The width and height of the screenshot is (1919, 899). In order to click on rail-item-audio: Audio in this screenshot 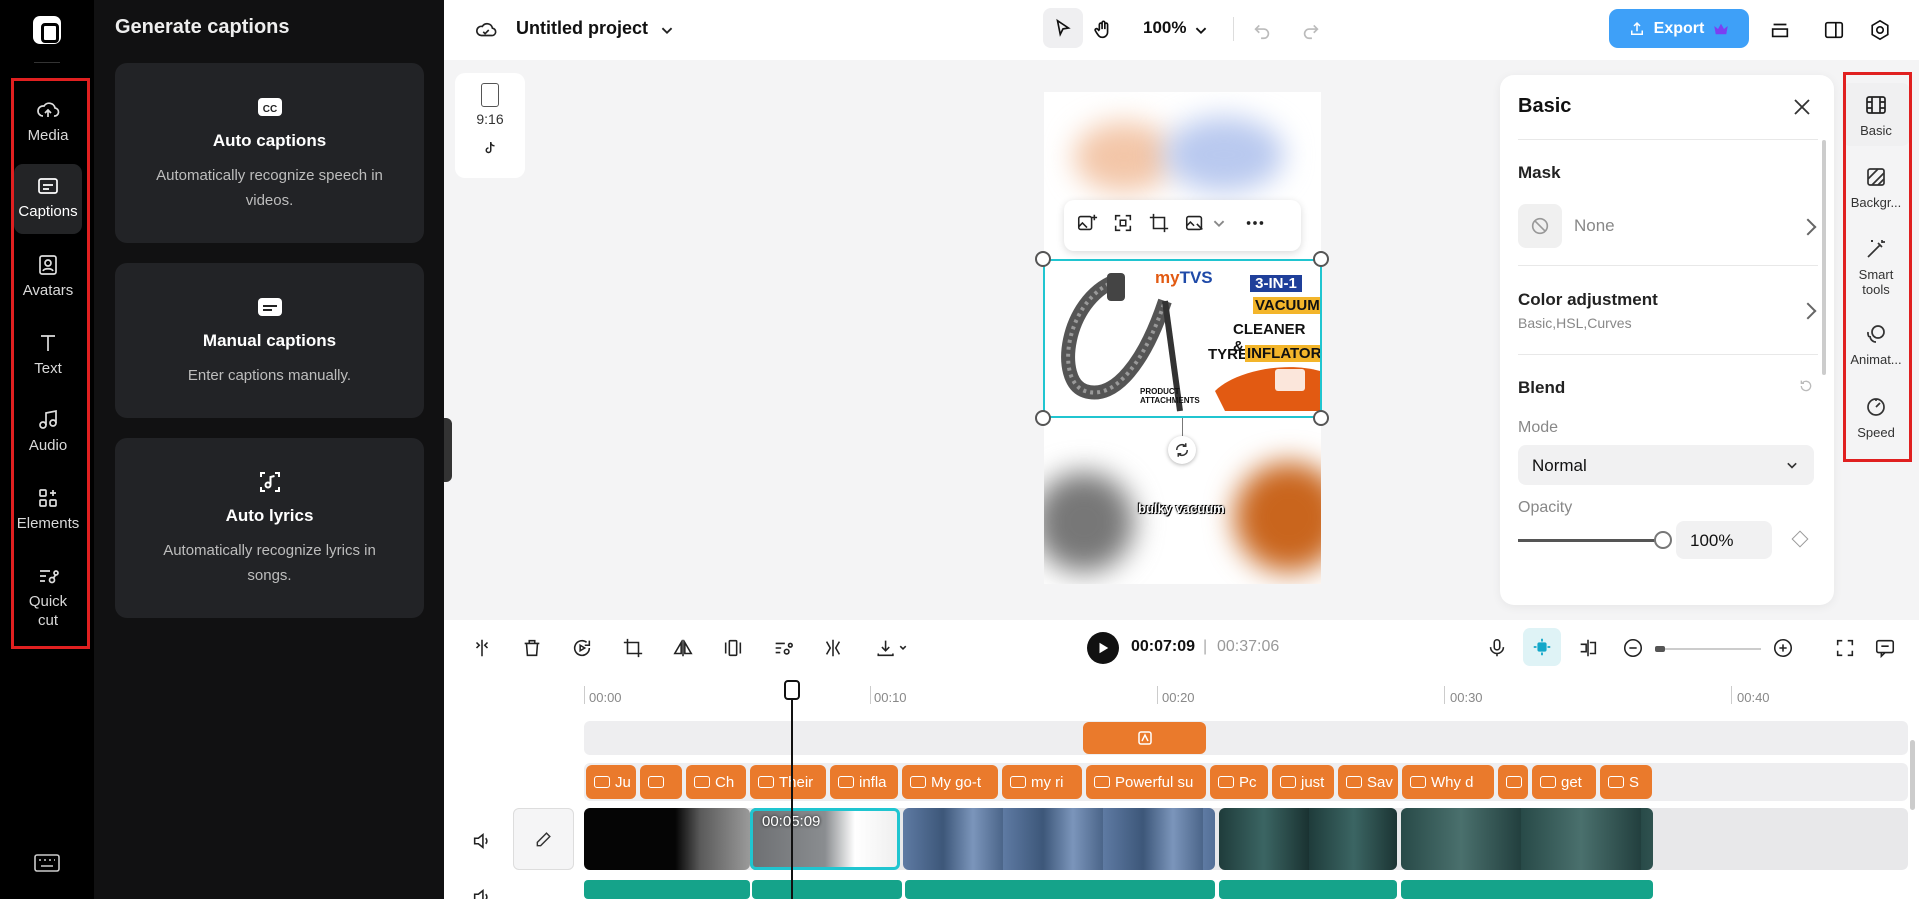, I will do `click(48, 429)`.